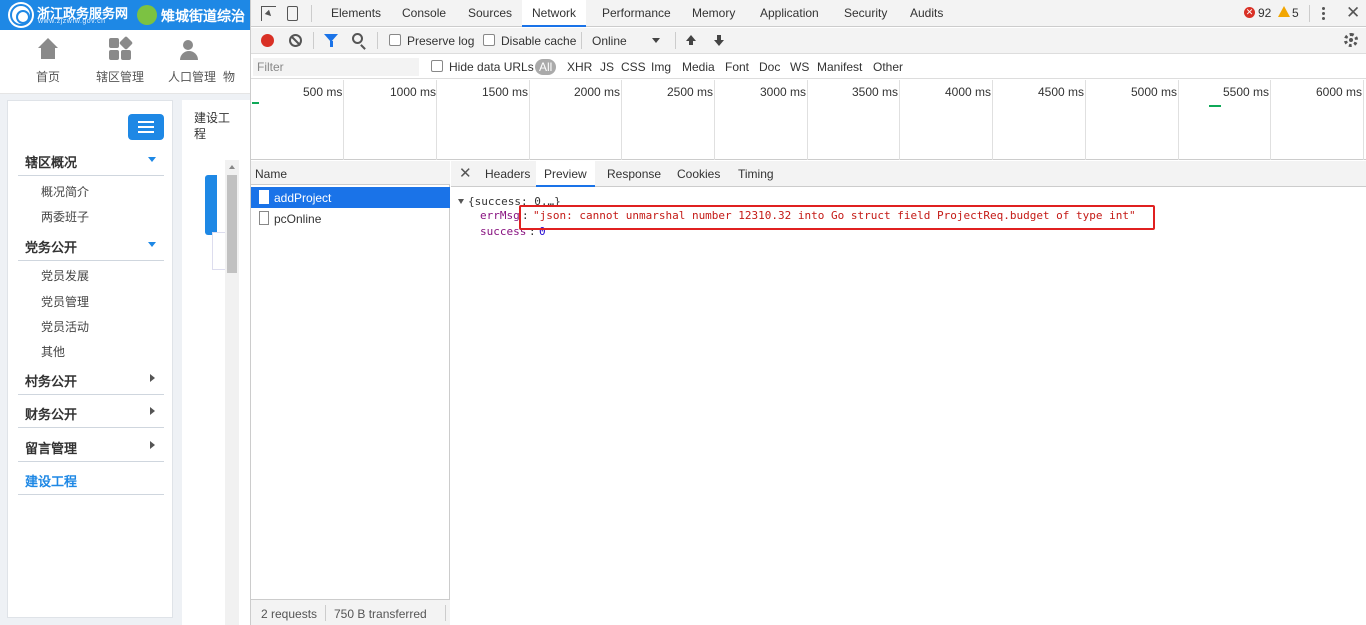 Image resolution: width=1366 pixels, height=625 pixels. I want to click on sidebar-item-committee: 两委班子, so click(65, 216).